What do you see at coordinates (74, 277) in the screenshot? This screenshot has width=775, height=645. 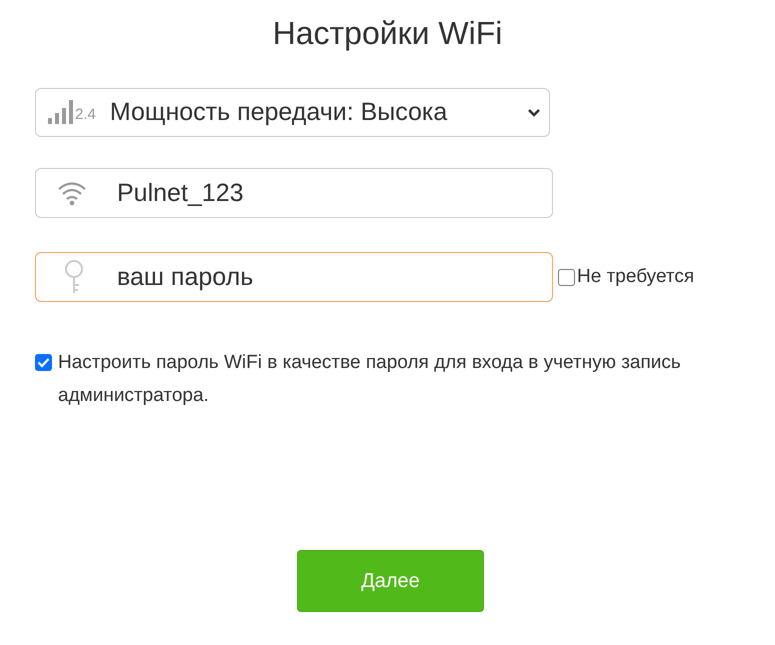 I see `key-icon` at bounding box center [74, 277].